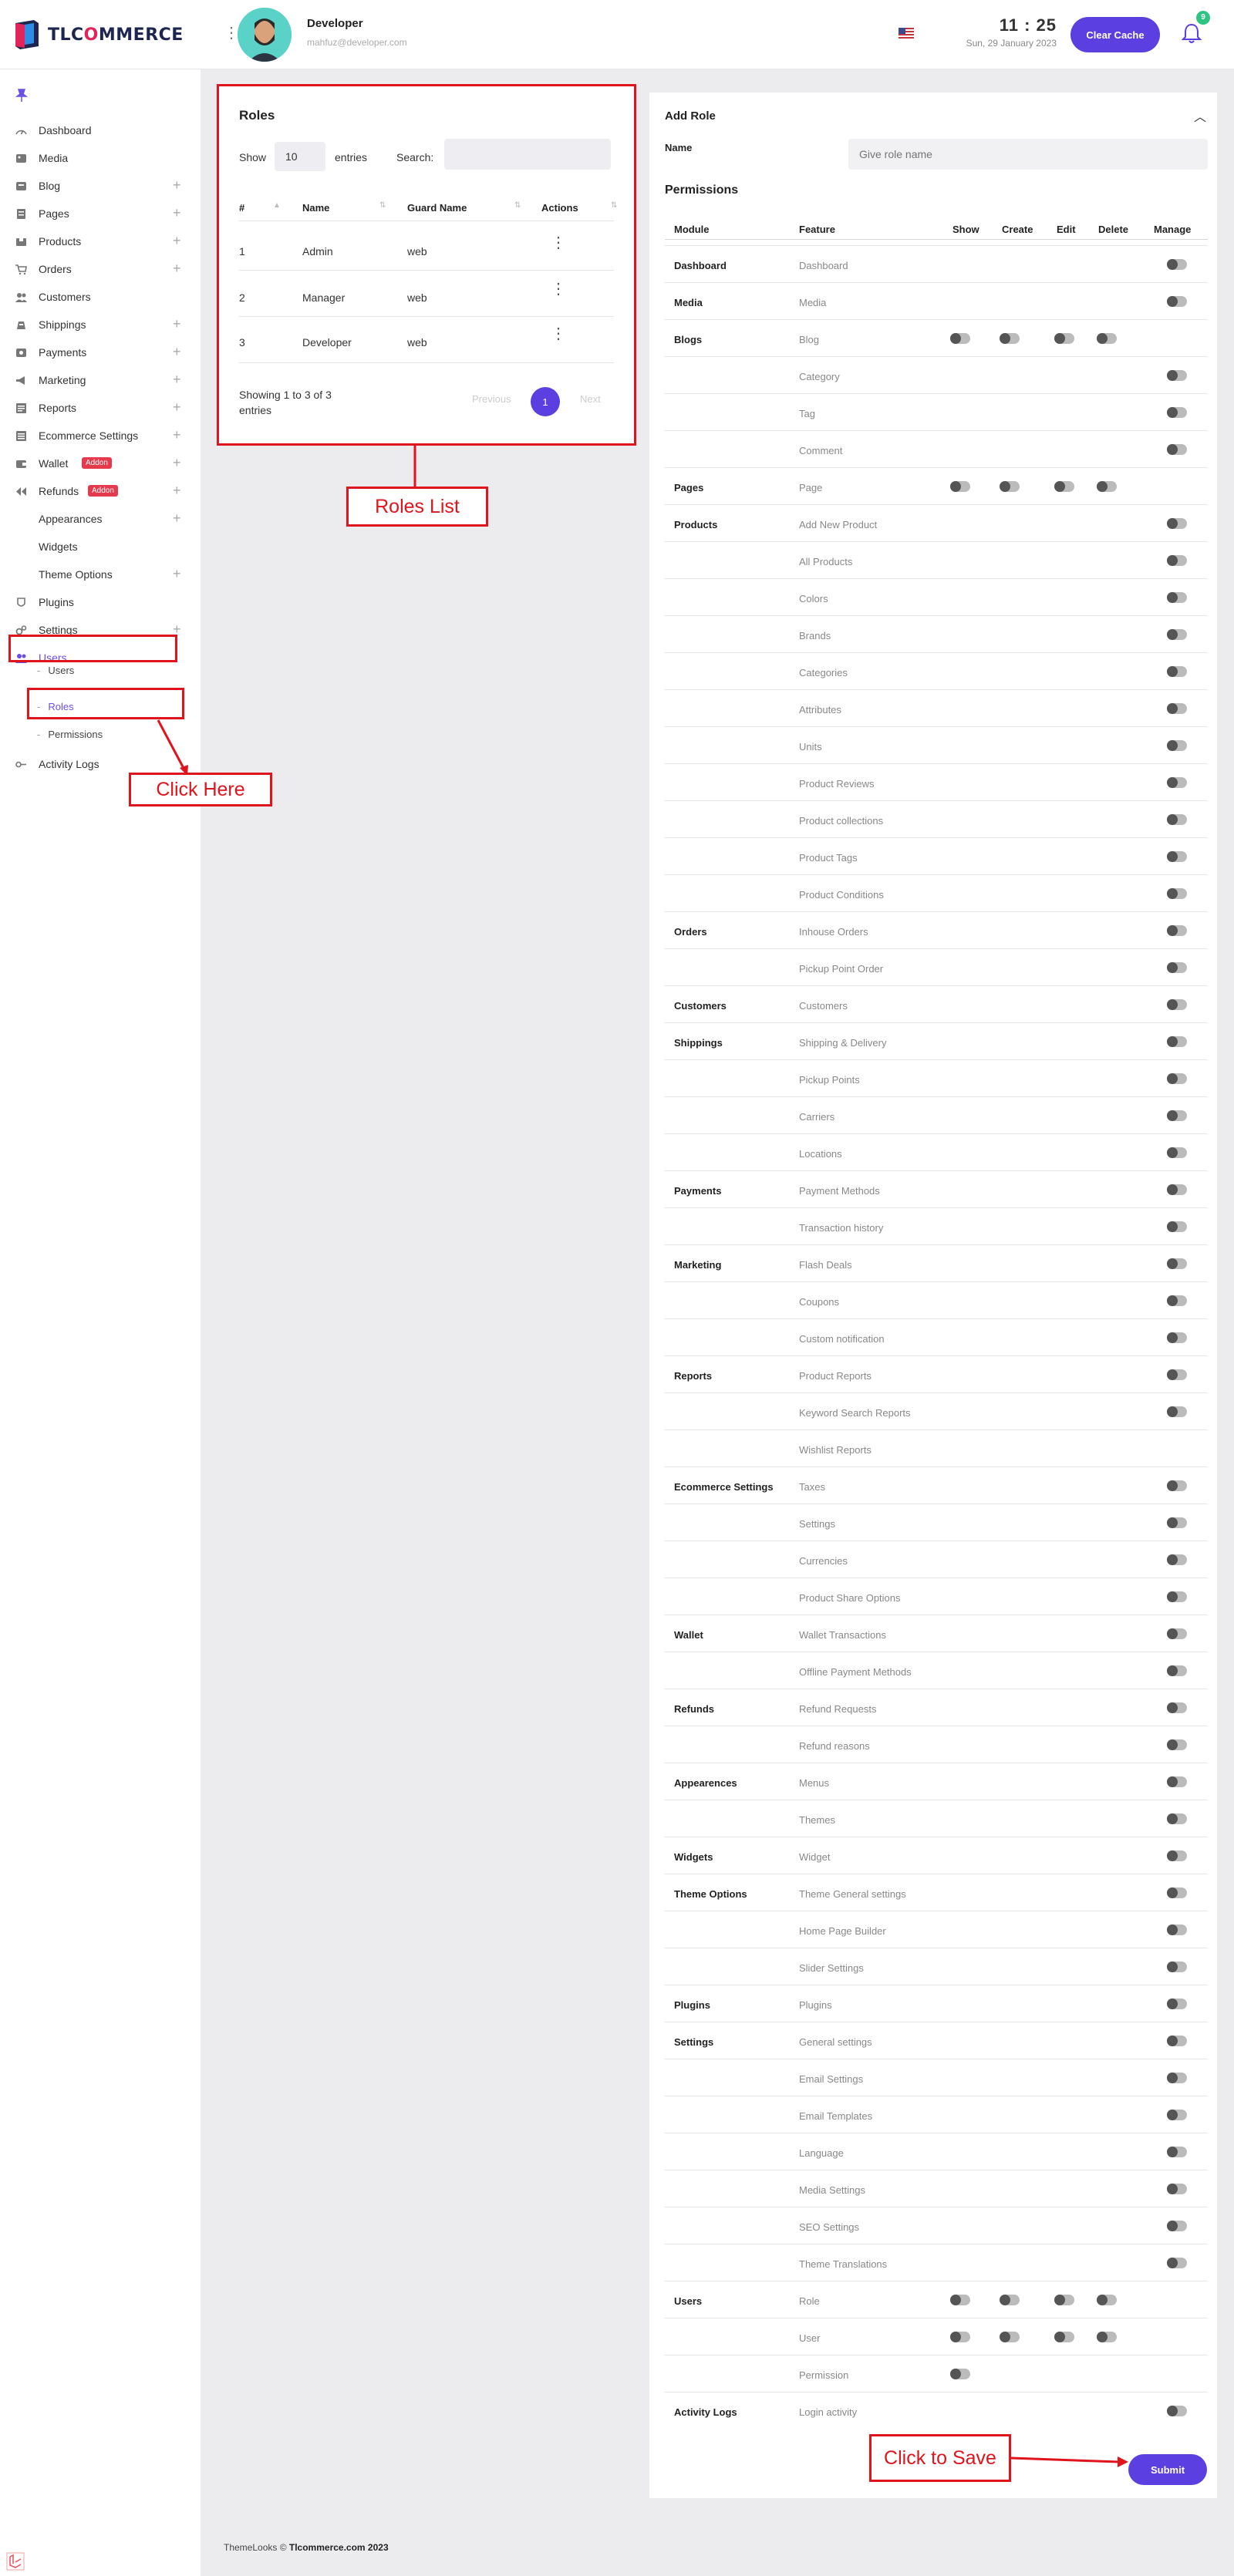 The width and height of the screenshot is (1234, 2576). I want to click on pin-icon, so click(21, 95).